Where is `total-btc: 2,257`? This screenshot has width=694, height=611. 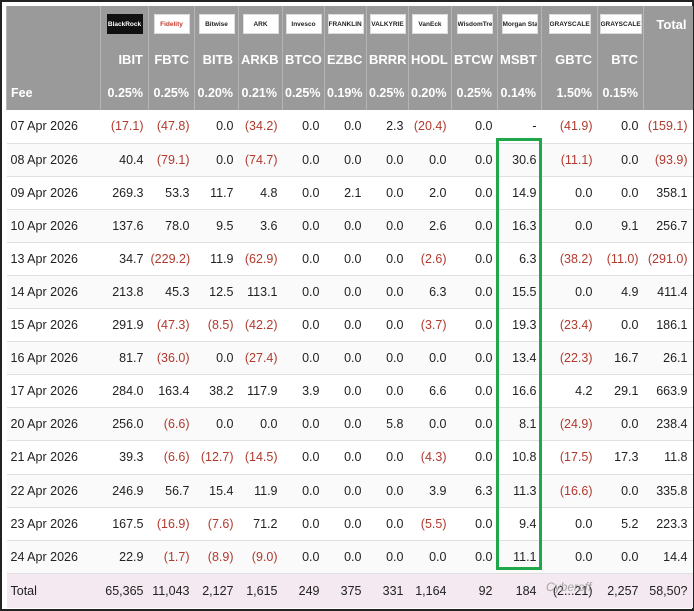
total-btc: 2,257 is located at coordinates (620, 591).